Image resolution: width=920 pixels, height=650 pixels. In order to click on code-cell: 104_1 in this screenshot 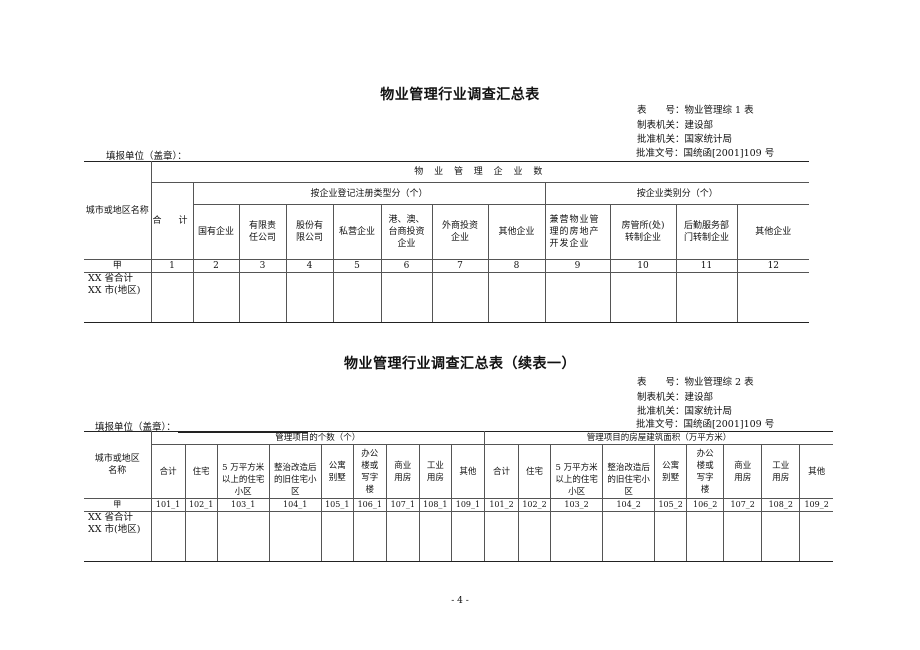, I will do `click(295, 505)`.